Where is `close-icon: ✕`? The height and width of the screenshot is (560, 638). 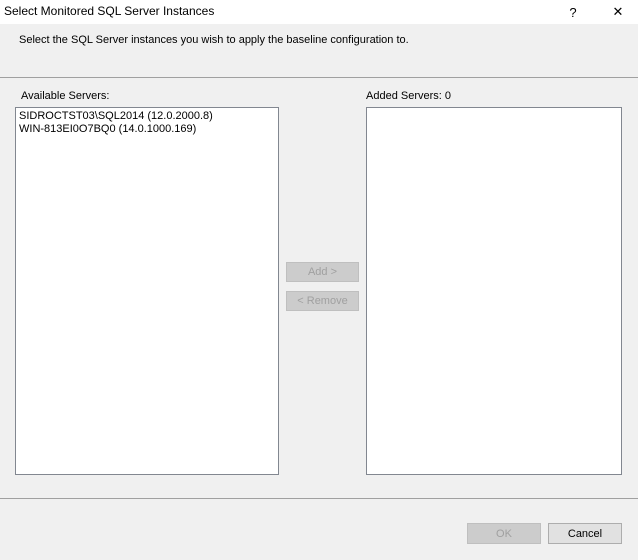
close-icon: ✕ is located at coordinates (618, 11).